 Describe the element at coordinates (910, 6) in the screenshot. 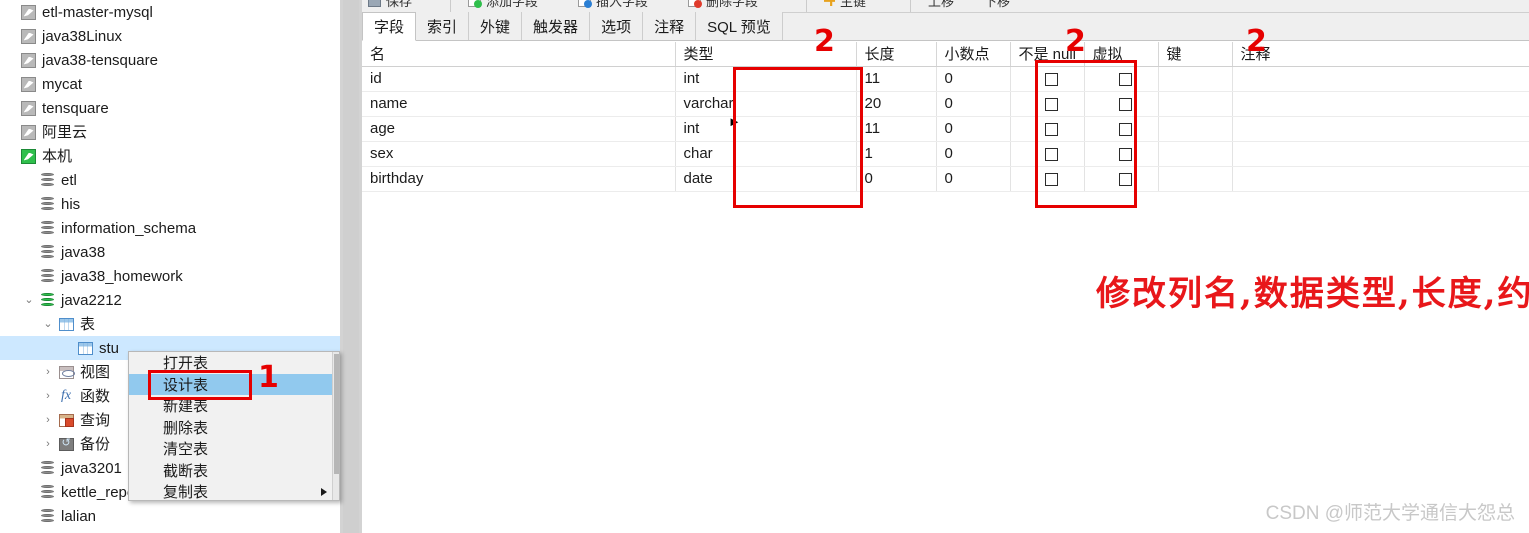

I see `toolbar-separator` at that location.